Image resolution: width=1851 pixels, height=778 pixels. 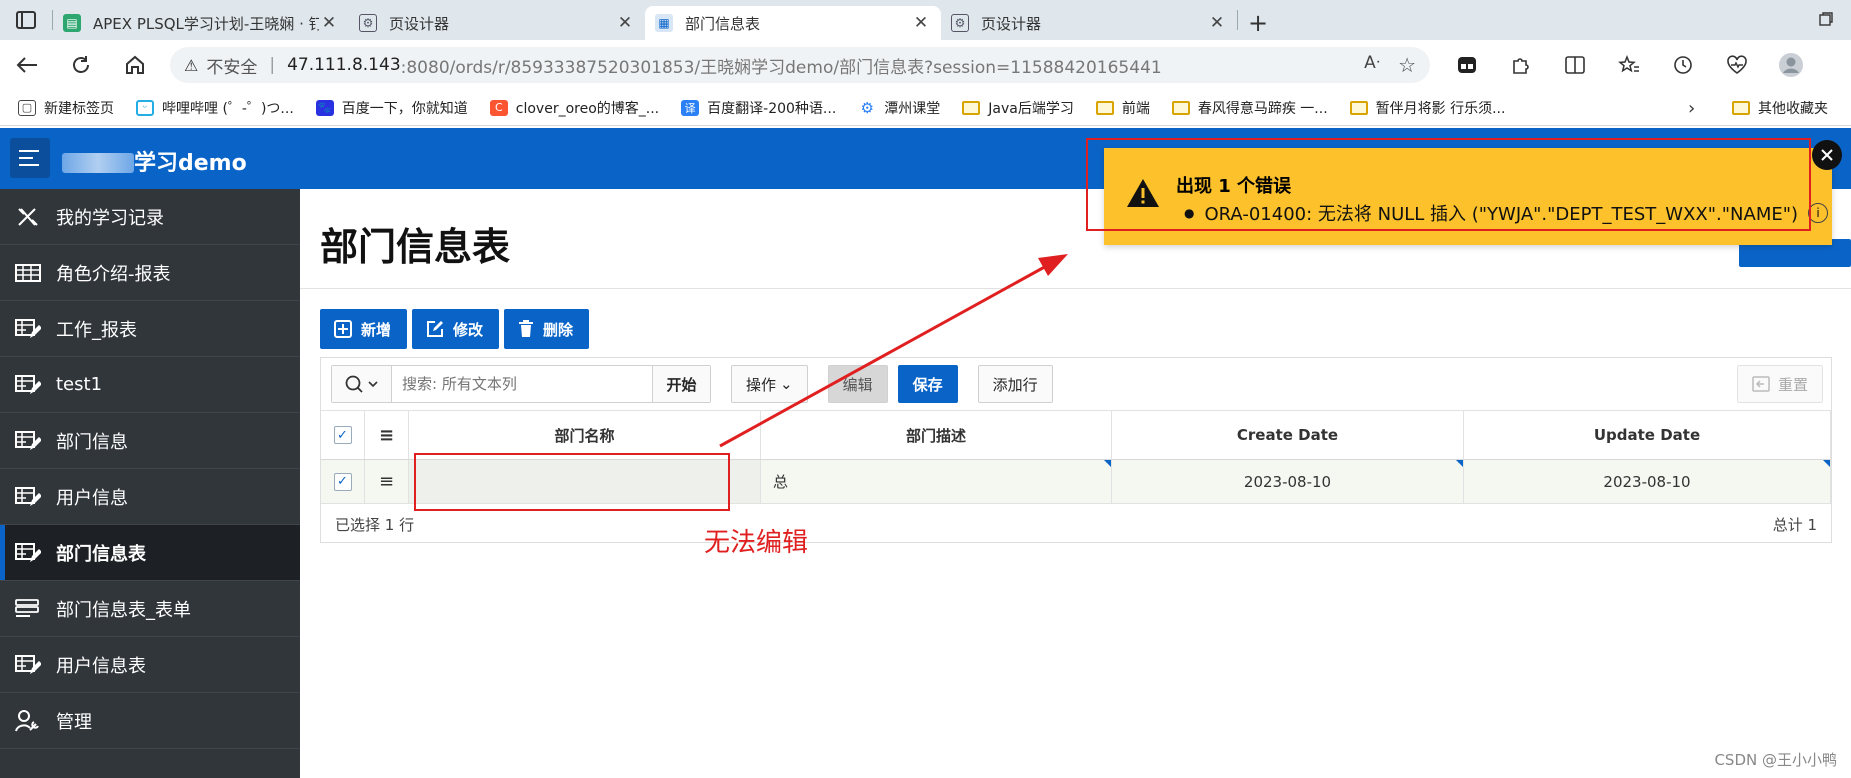 I want to click on watermark: CSDN @王小小鸭, so click(x=1775, y=760).